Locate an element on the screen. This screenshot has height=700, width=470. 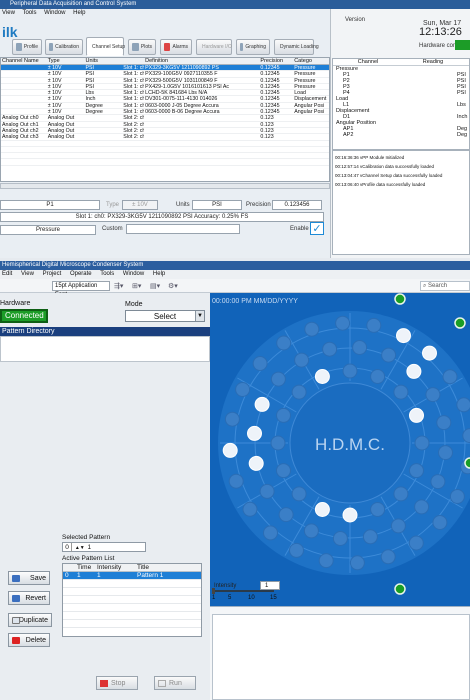
menu-operate: Operate is located at coordinates (81, 274).